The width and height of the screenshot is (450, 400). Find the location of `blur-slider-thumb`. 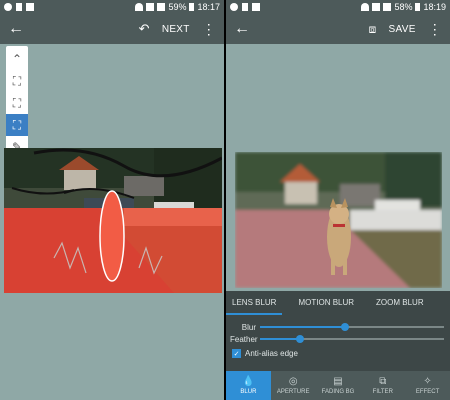

blur-slider-thumb is located at coordinates (344, 327).